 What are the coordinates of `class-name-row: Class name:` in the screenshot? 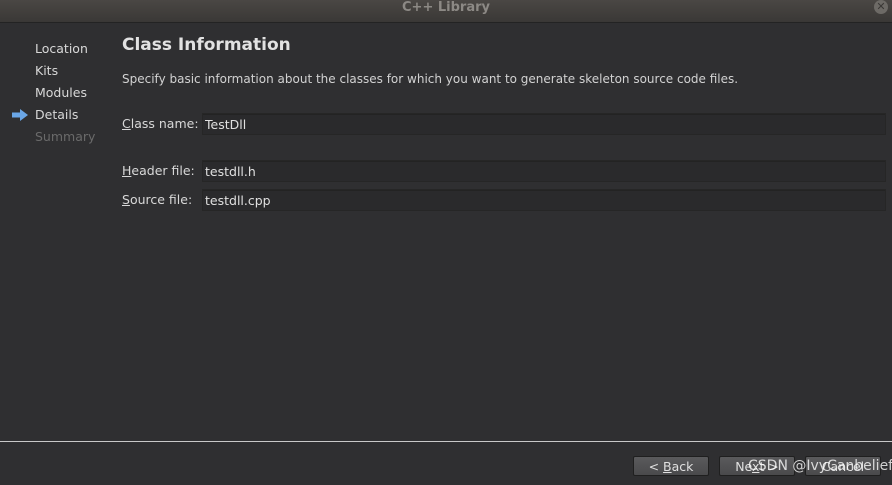 It's located at (504, 124).